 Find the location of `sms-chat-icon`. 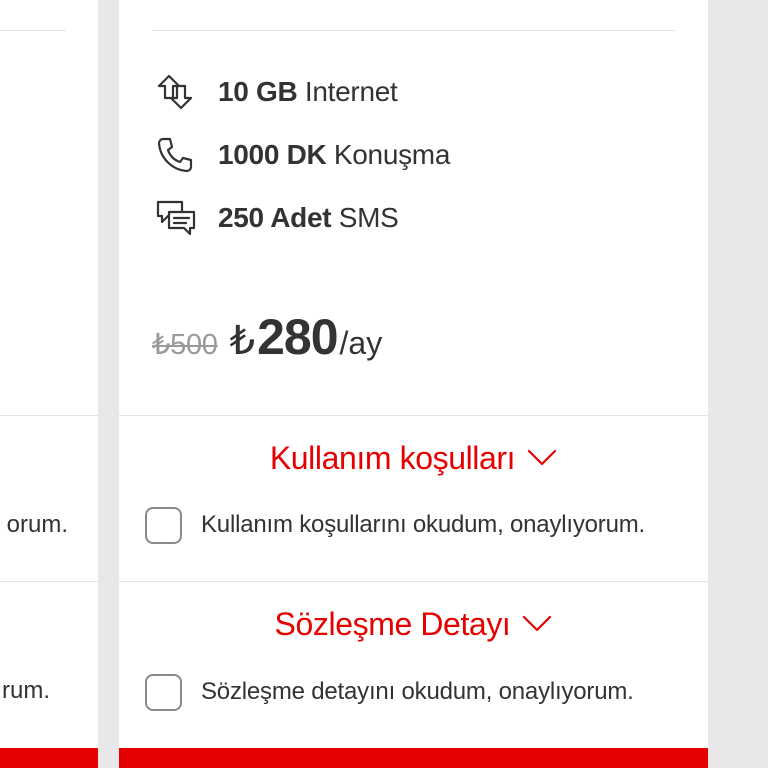

sms-chat-icon is located at coordinates (176, 218).